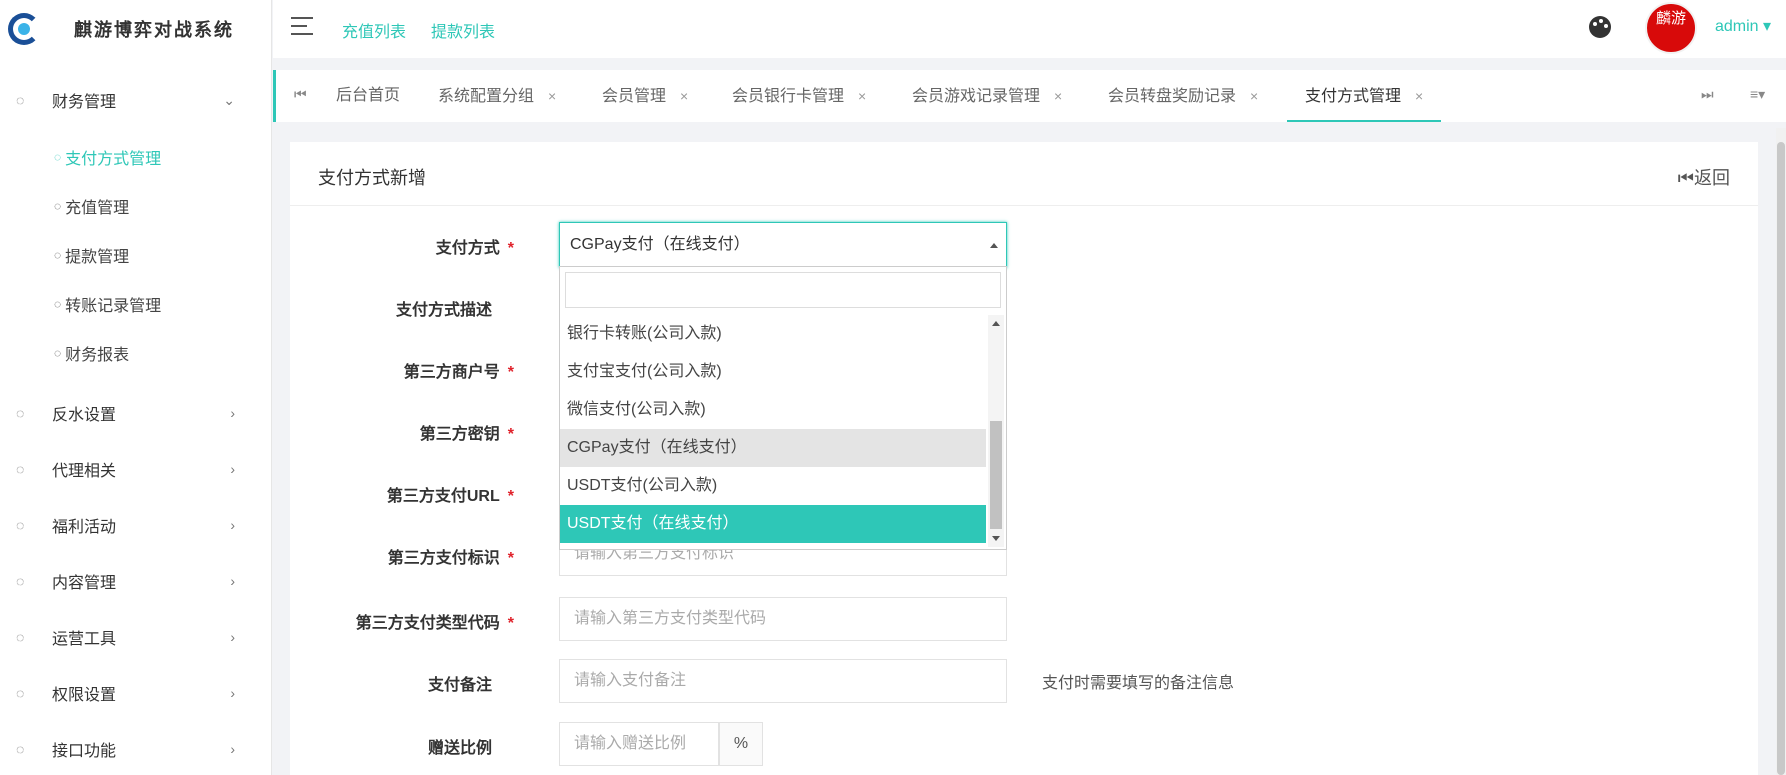  I want to click on sidebar-group-rebate: ◌ 反水设置 ›, so click(135, 413).